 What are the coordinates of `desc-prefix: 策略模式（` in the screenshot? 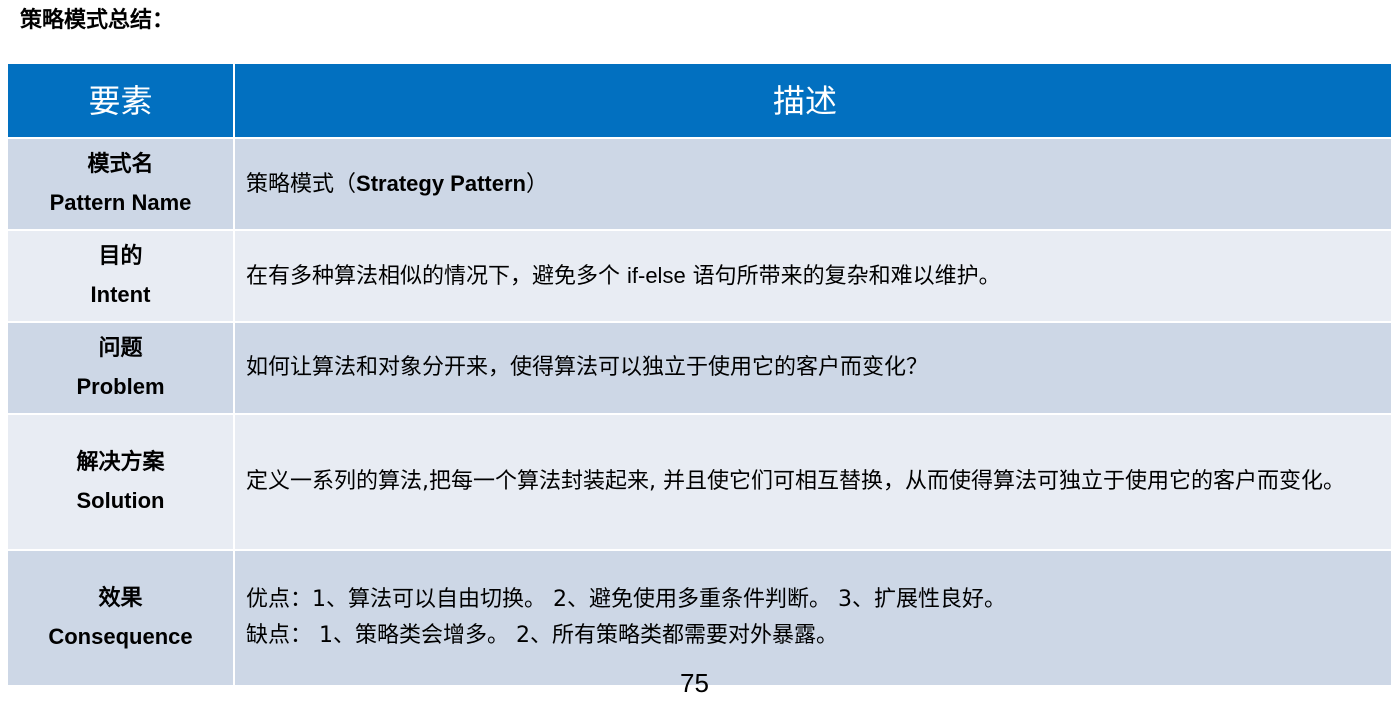 It's located at (301, 184).